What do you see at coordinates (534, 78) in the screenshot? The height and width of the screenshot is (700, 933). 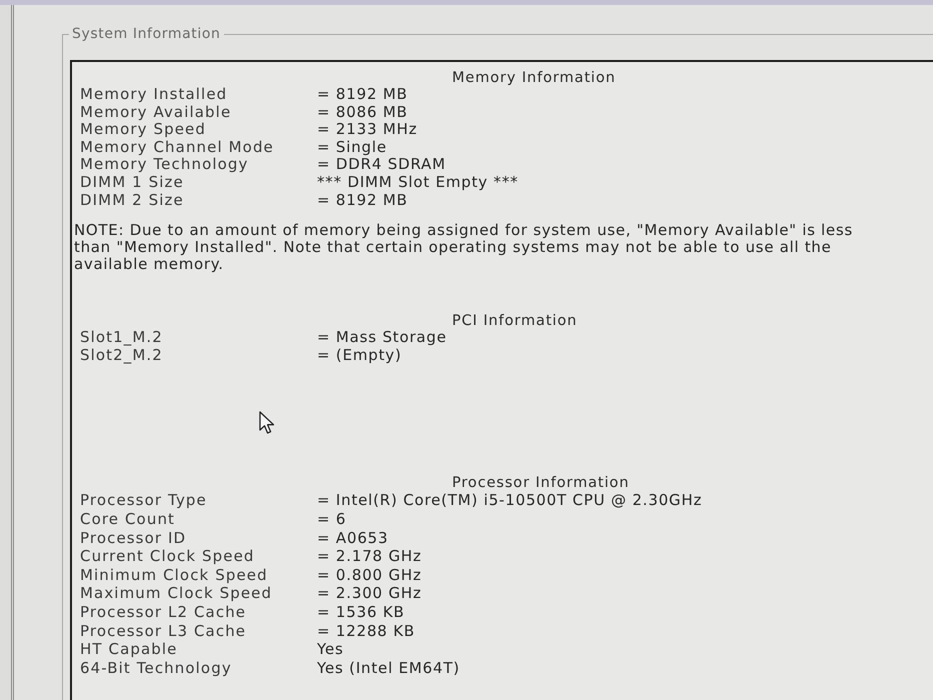 I see `section-heading: Memory Information` at bounding box center [534, 78].